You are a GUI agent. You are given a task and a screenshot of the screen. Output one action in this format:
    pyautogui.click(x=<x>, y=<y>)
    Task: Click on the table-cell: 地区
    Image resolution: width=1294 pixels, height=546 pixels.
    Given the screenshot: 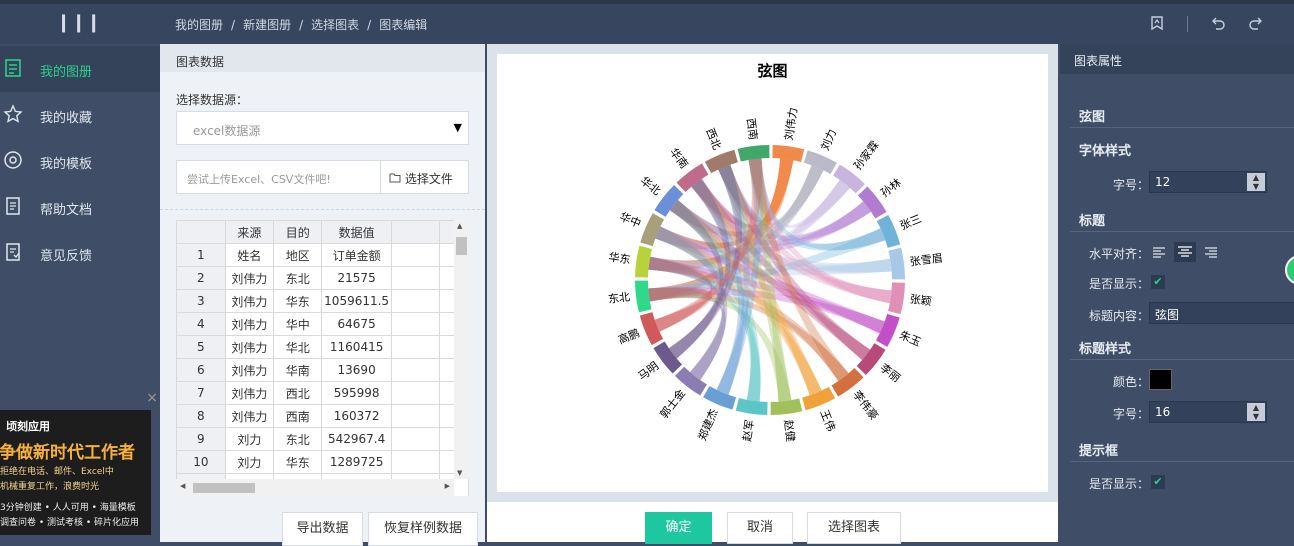 What is the action you would take?
    pyautogui.click(x=298, y=255)
    